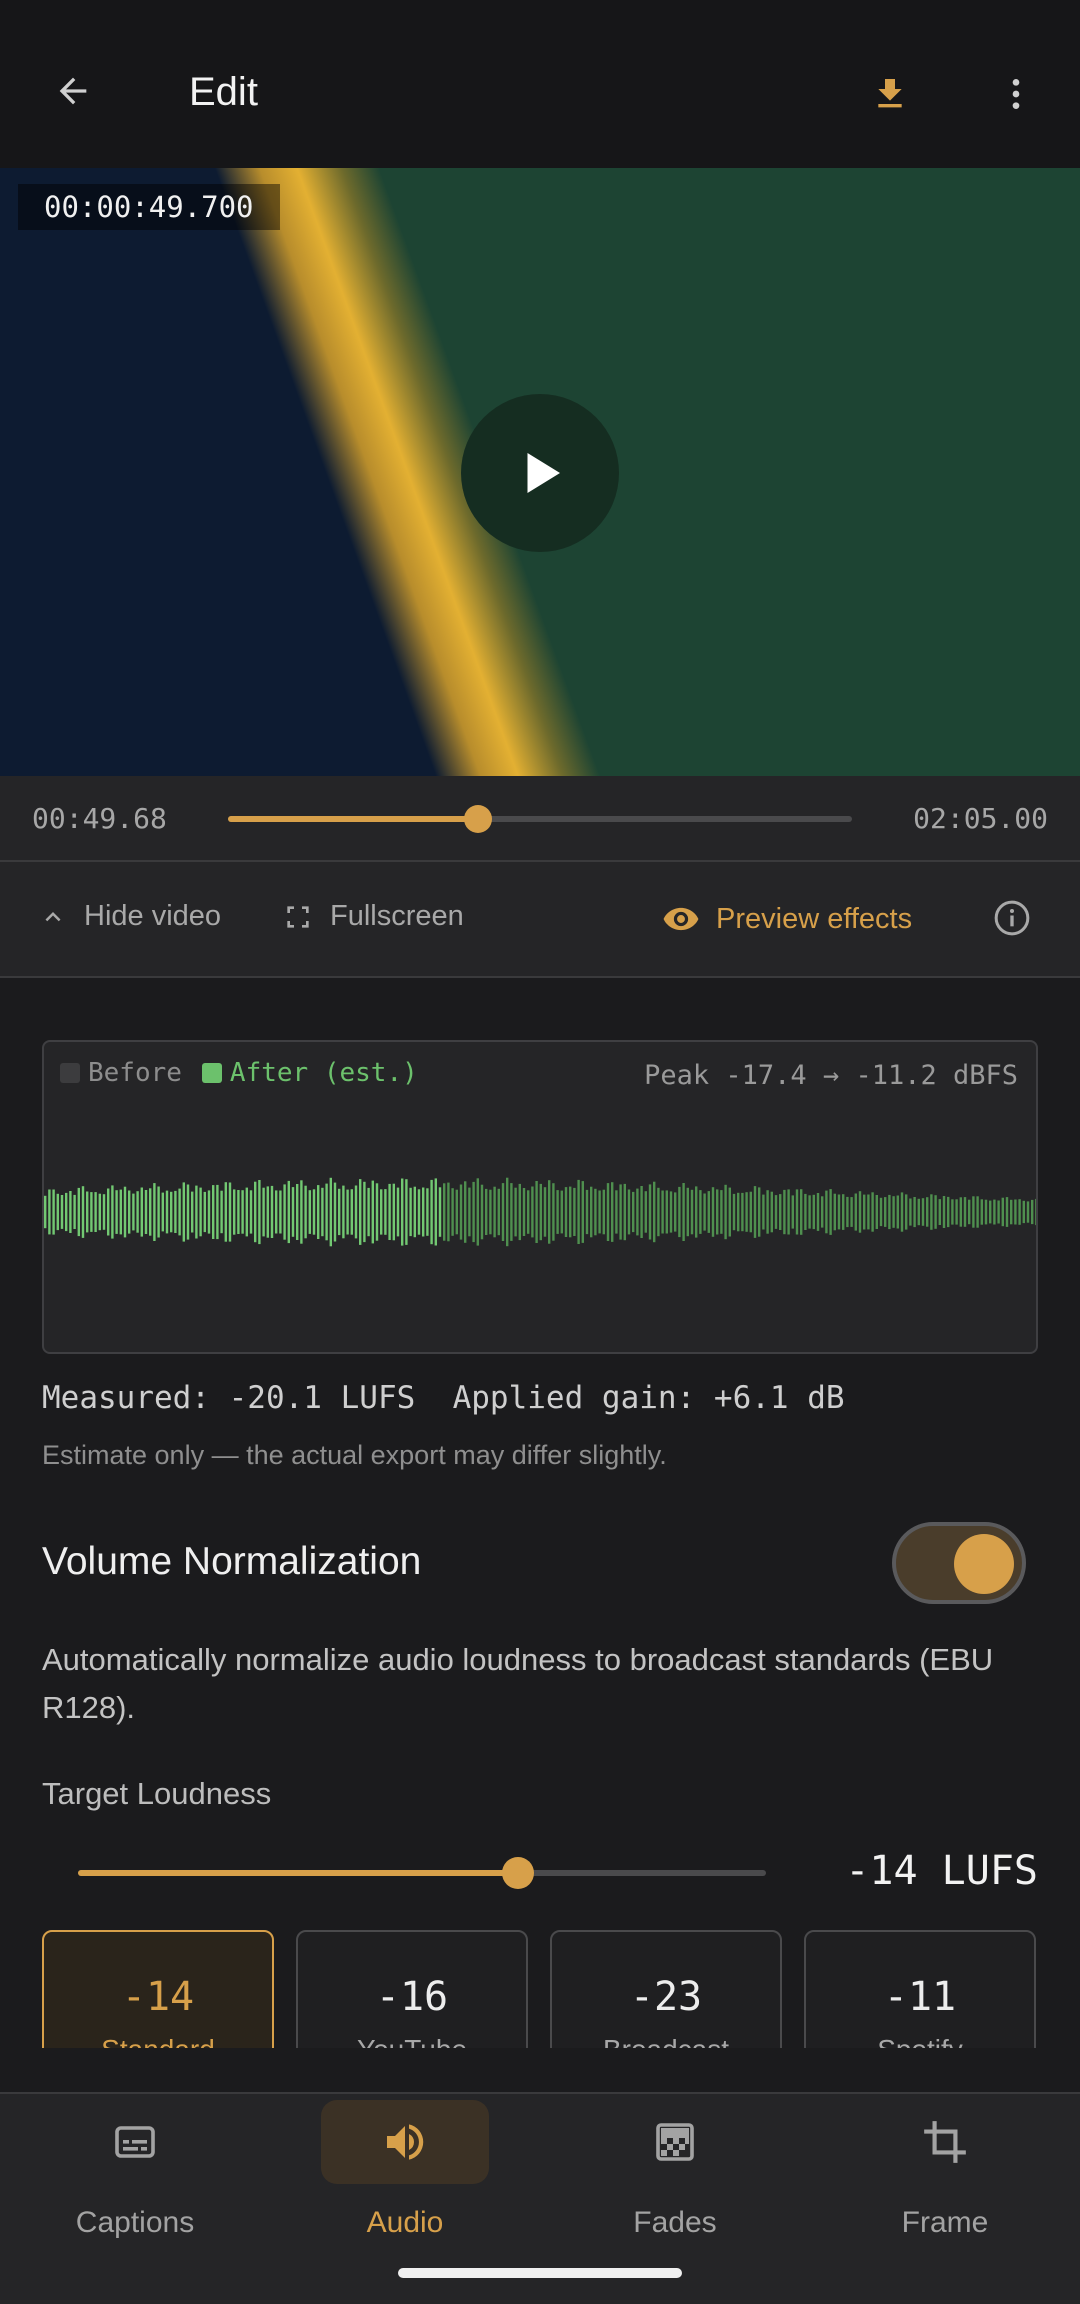  I want to click on preset-broadcast: -23 Broadcast, so click(666, 1989).